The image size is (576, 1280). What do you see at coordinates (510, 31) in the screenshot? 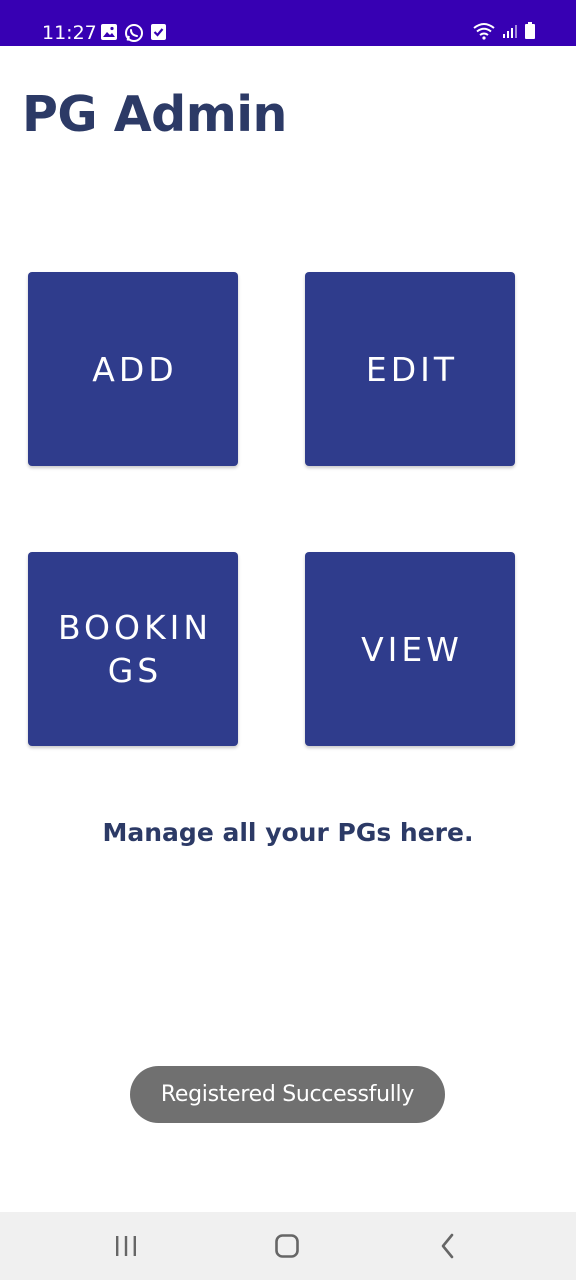
I see `cellular-signal-icon` at bounding box center [510, 31].